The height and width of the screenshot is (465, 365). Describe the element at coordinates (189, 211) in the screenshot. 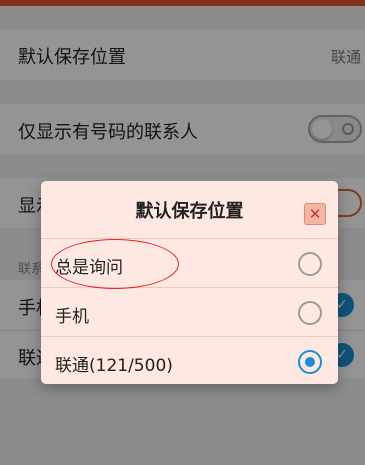

I see `dialog-title: 默认保存位置` at that location.